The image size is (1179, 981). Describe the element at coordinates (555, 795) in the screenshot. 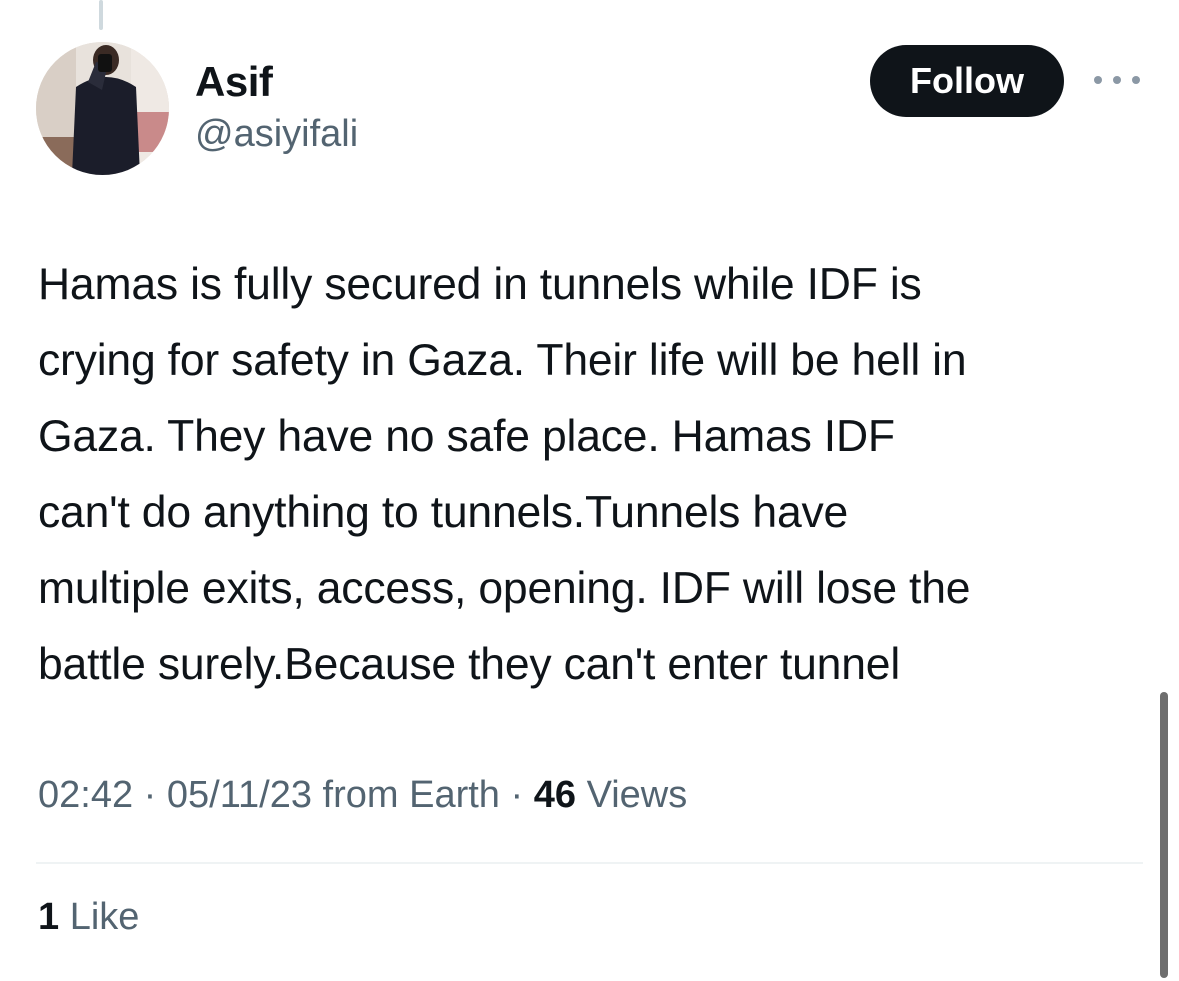

I see `views-count: 46` at that location.